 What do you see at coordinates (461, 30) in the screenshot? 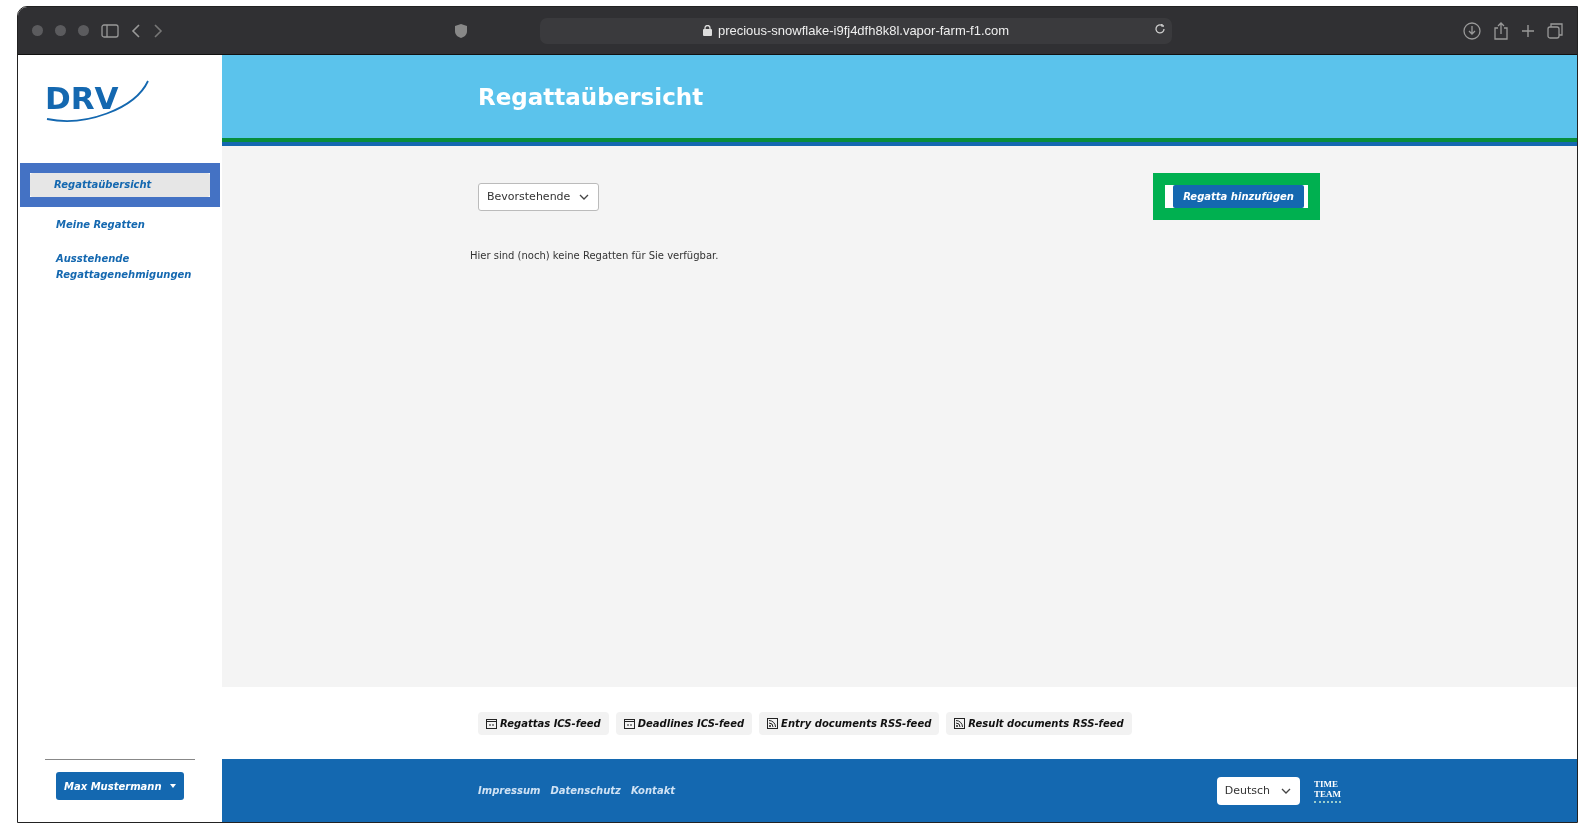
I see `shield-icon` at bounding box center [461, 30].